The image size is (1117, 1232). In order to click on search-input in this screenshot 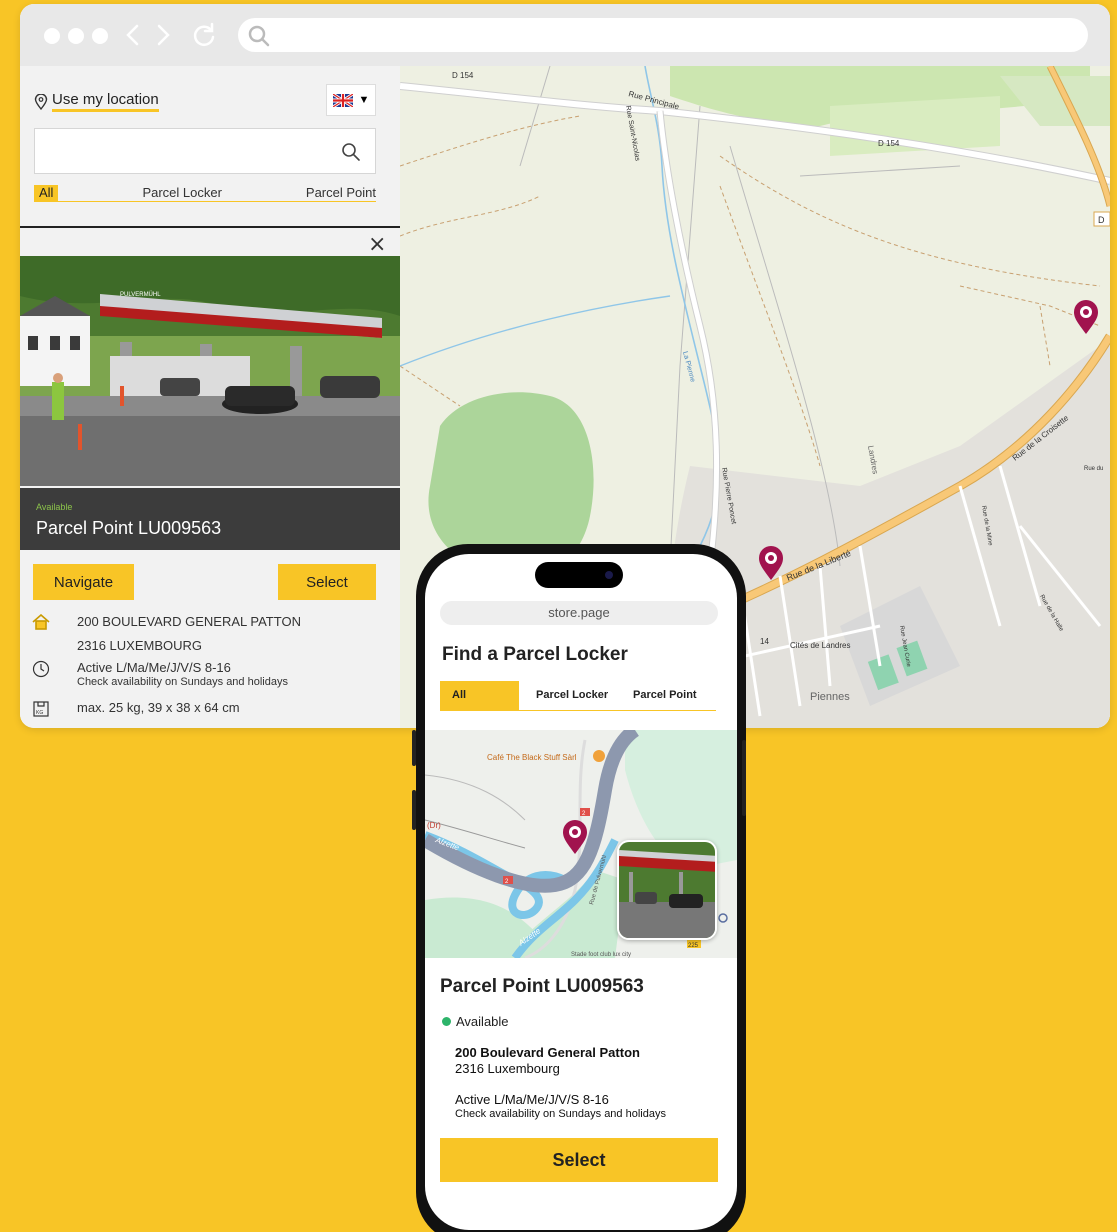, I will do `click(205, 151)`.